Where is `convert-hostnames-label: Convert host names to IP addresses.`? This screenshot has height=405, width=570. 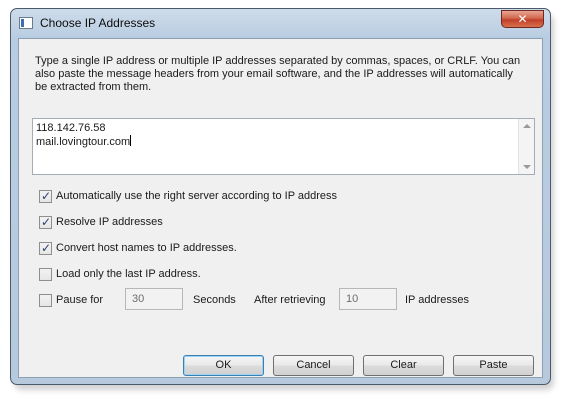
convert-hostnames-label: Convert host names to IP addresses. is located at coordinates (146, 248).